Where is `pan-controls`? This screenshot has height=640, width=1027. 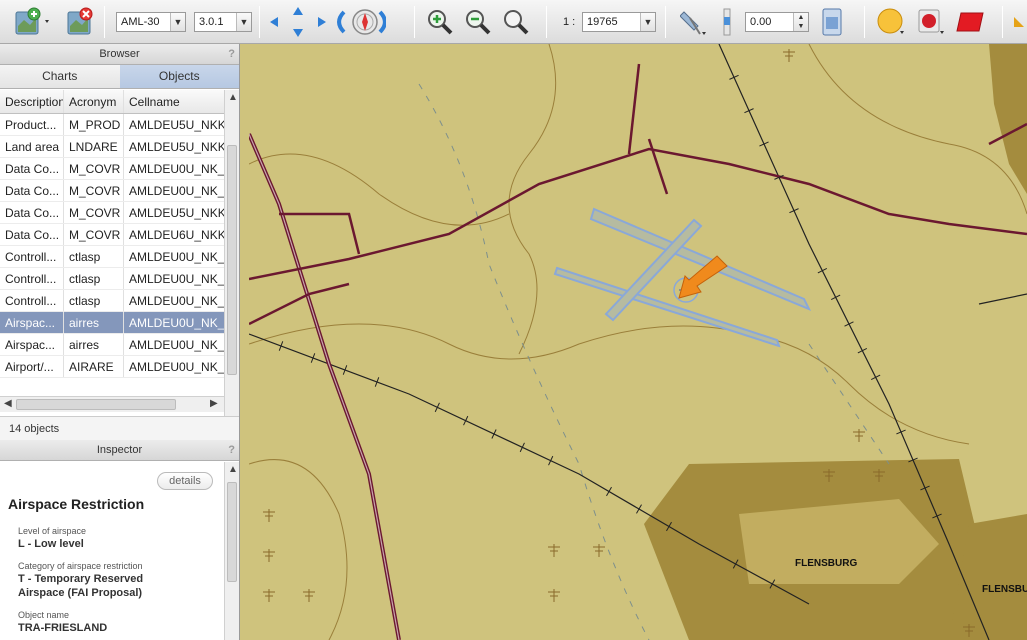
pan-controls is located at coordinates (326, 22).